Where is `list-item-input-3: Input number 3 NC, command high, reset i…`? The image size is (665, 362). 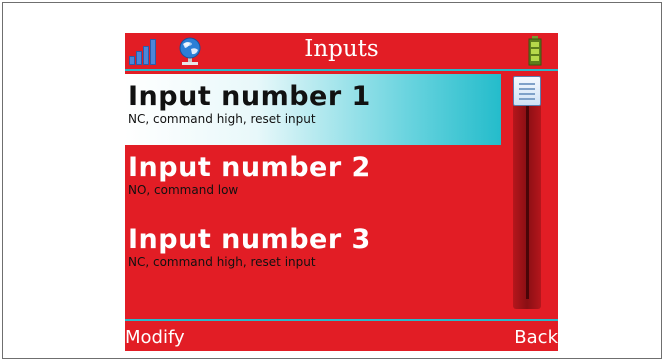 list-item-input-3: Input number 3 NC, command high, reset i… is located at coordinates (313, 253).